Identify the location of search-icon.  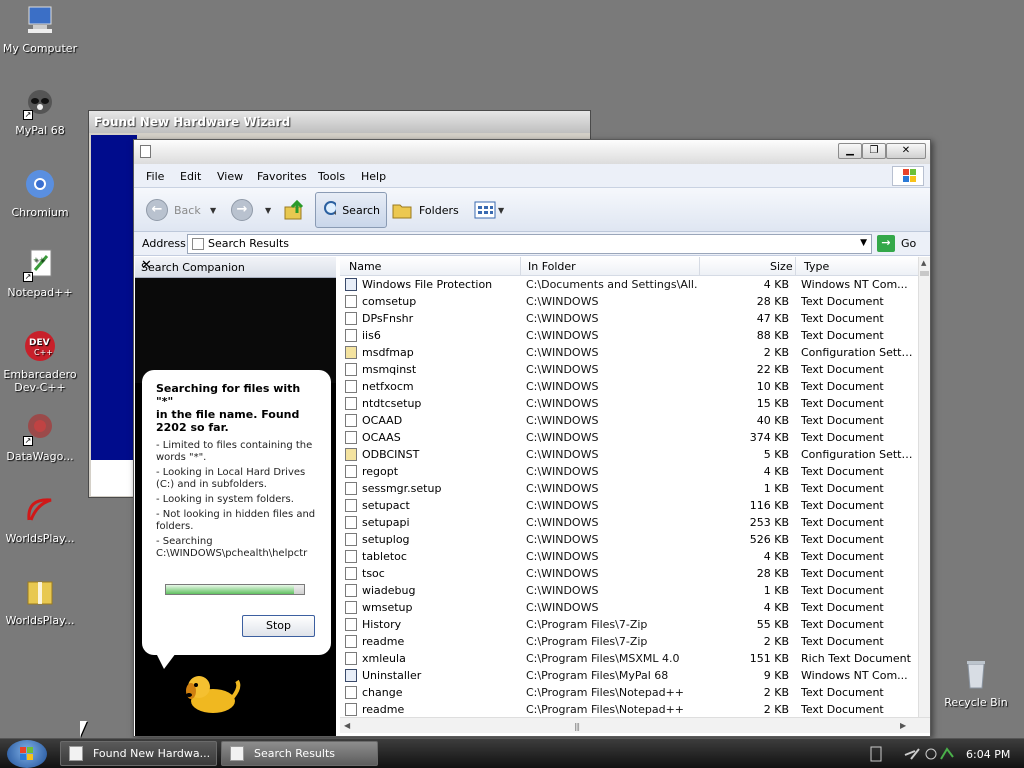
(330, 208).